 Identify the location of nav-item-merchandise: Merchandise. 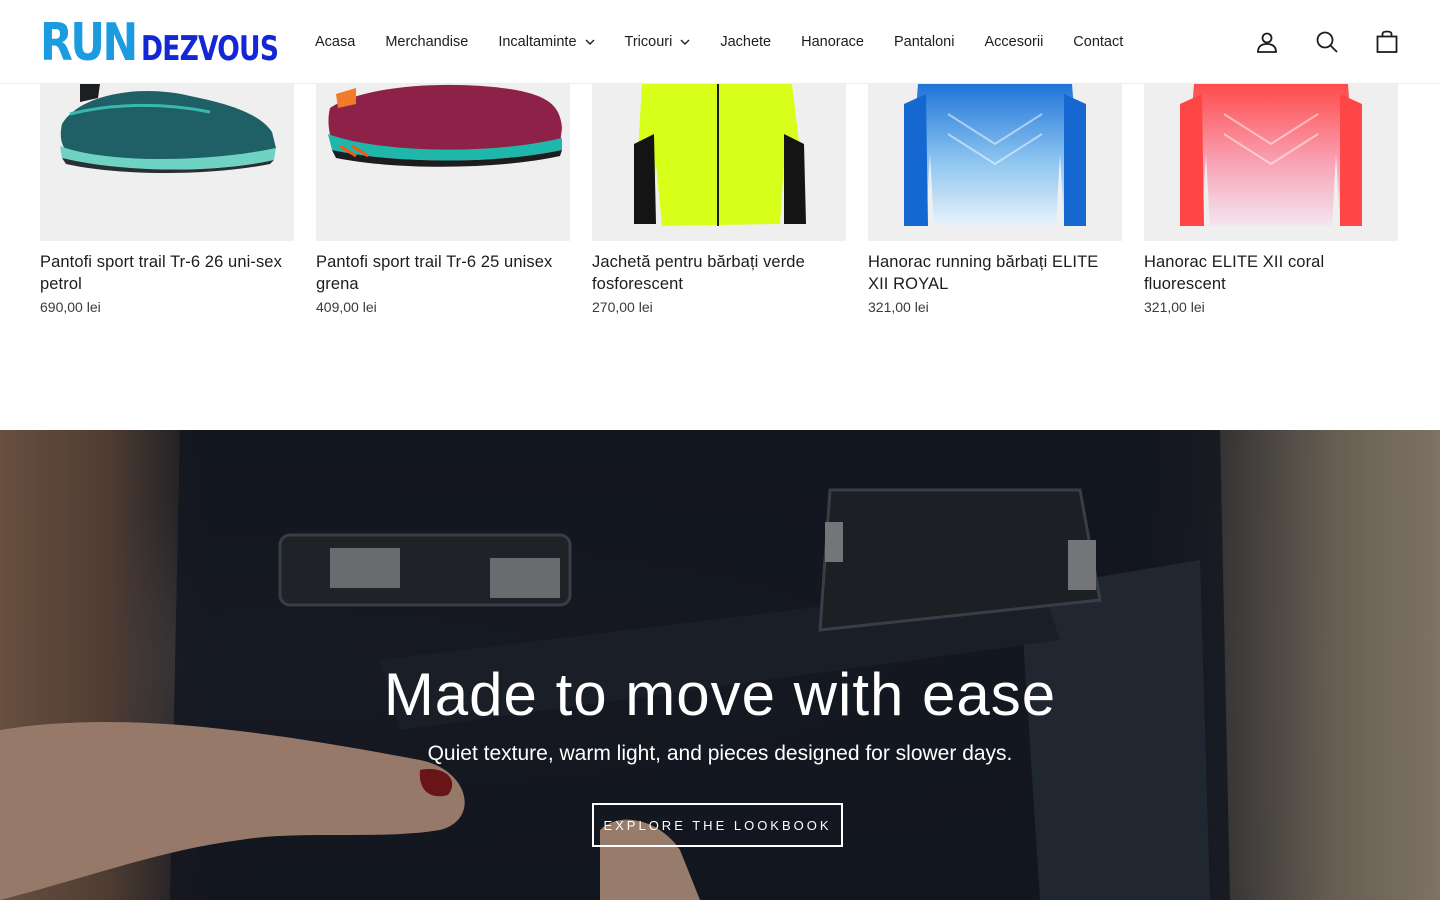
(426, 42).